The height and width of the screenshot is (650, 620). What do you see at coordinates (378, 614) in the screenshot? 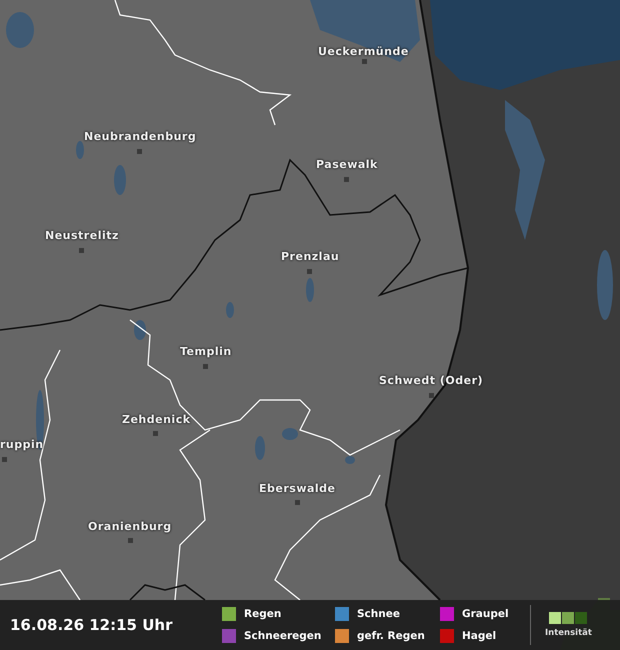
I see `legend-label: Schnee` at bounding box center [378, 614].